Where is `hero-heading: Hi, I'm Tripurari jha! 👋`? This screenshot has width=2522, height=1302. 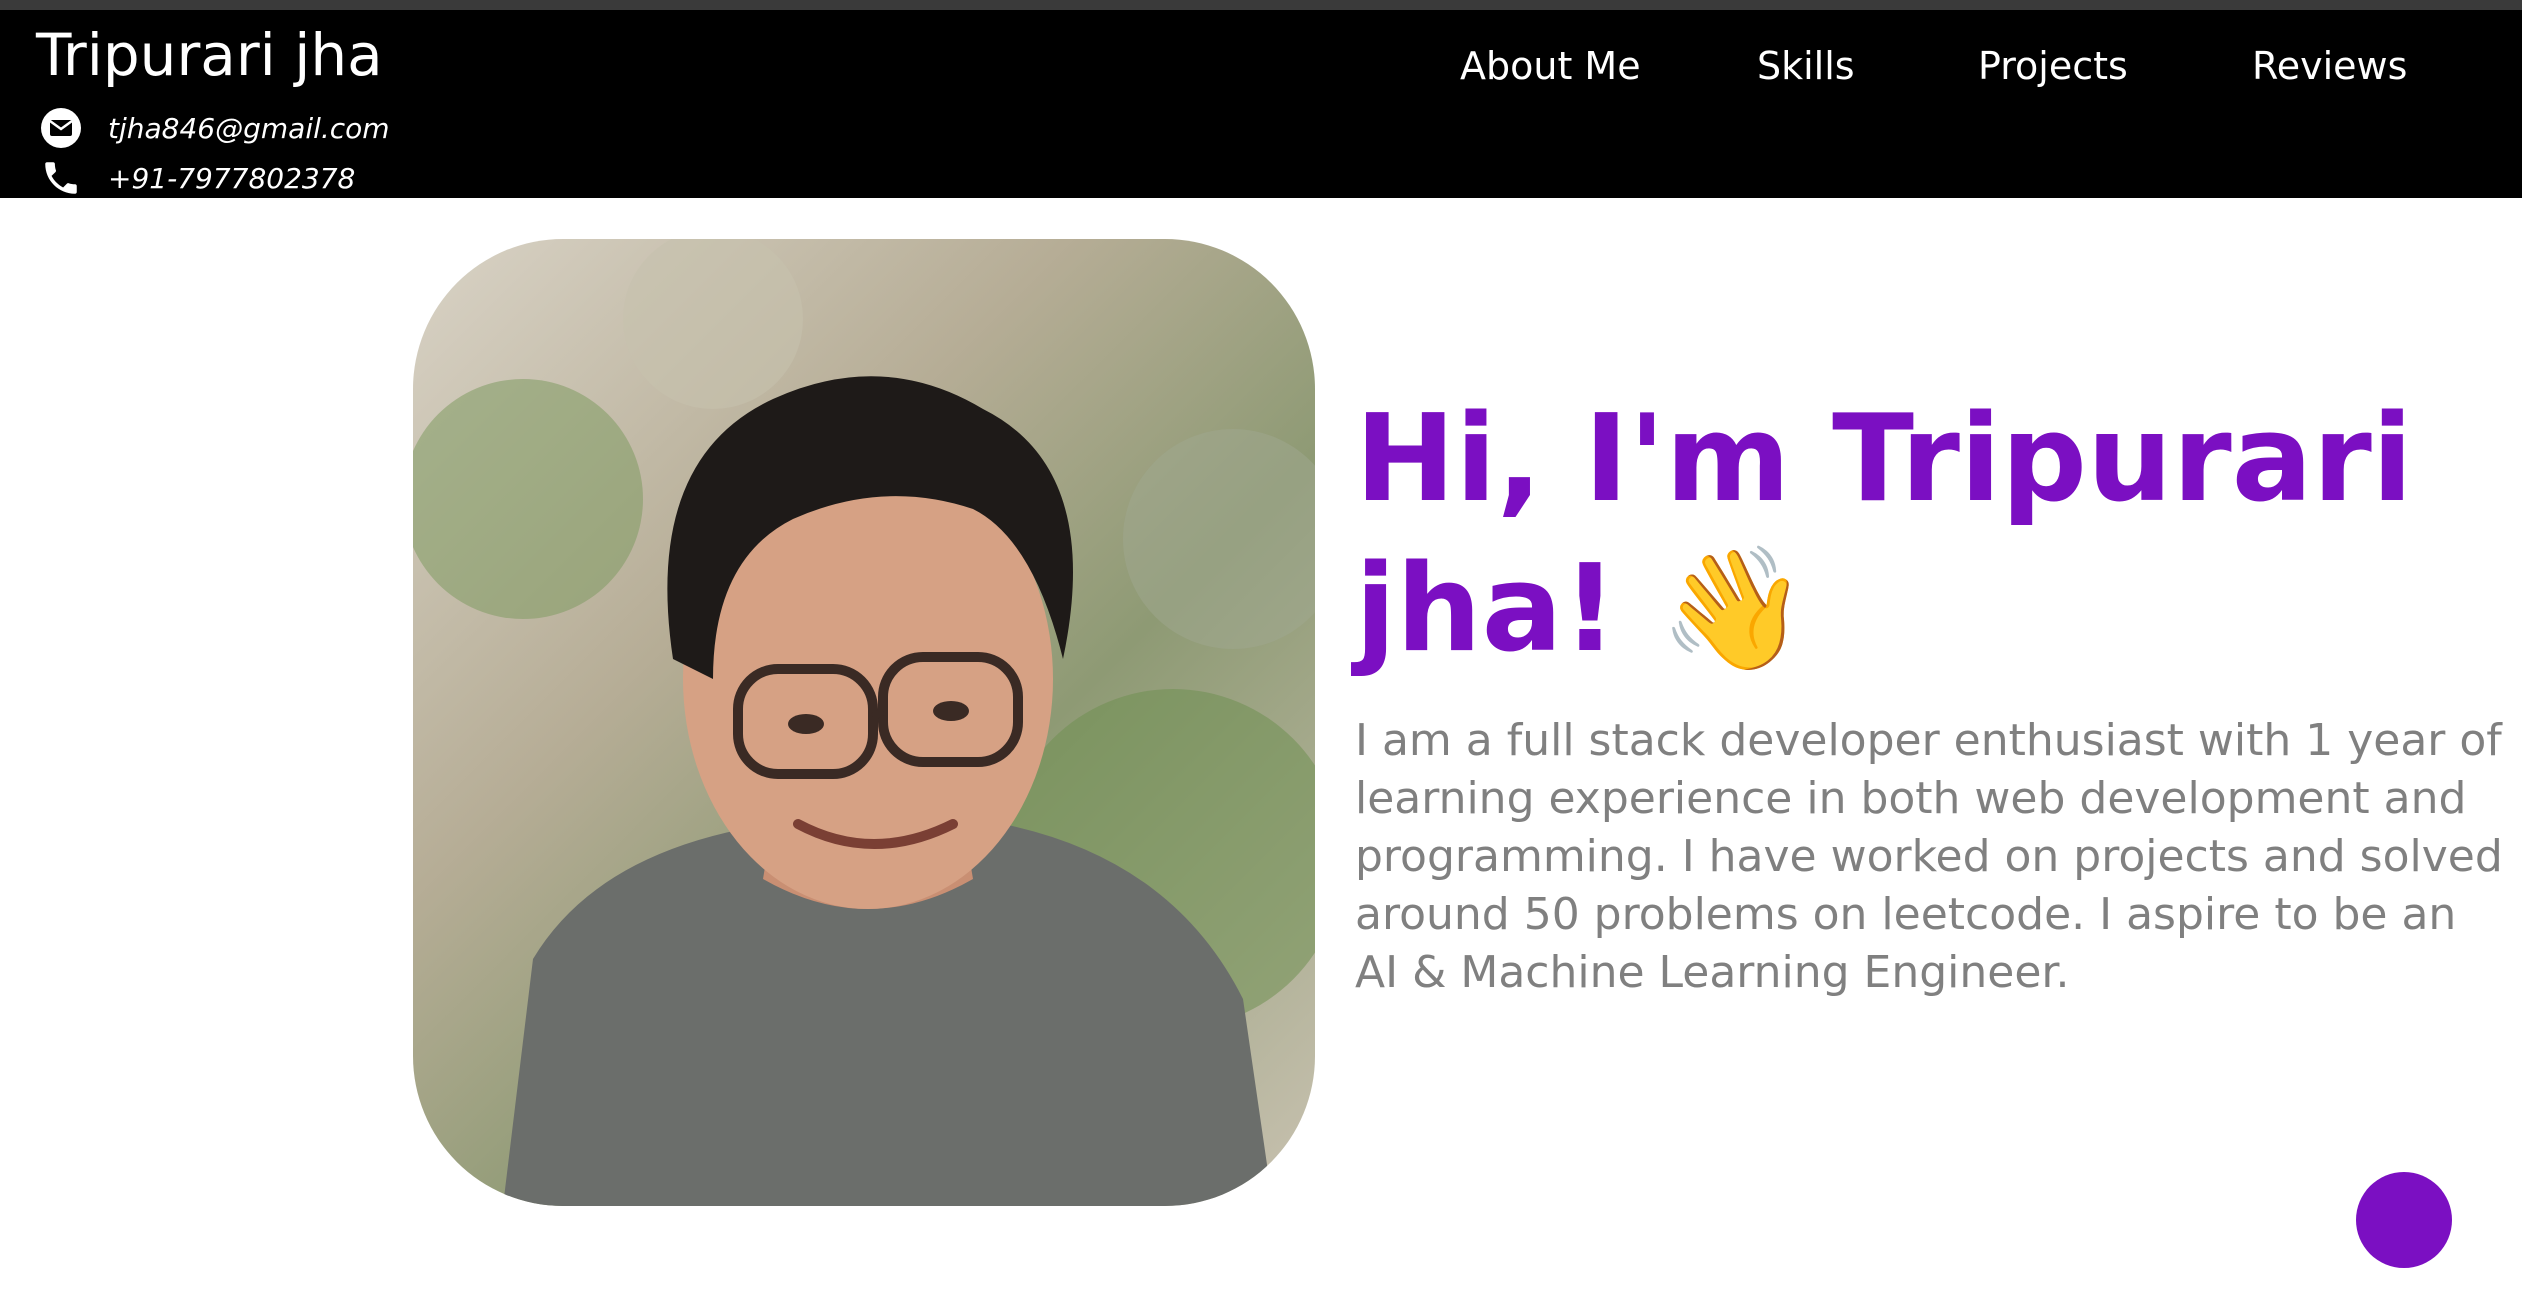 hero-heading: Hi, I'm Tripurari jha! 👋 is located at coordinates (1884, 534).